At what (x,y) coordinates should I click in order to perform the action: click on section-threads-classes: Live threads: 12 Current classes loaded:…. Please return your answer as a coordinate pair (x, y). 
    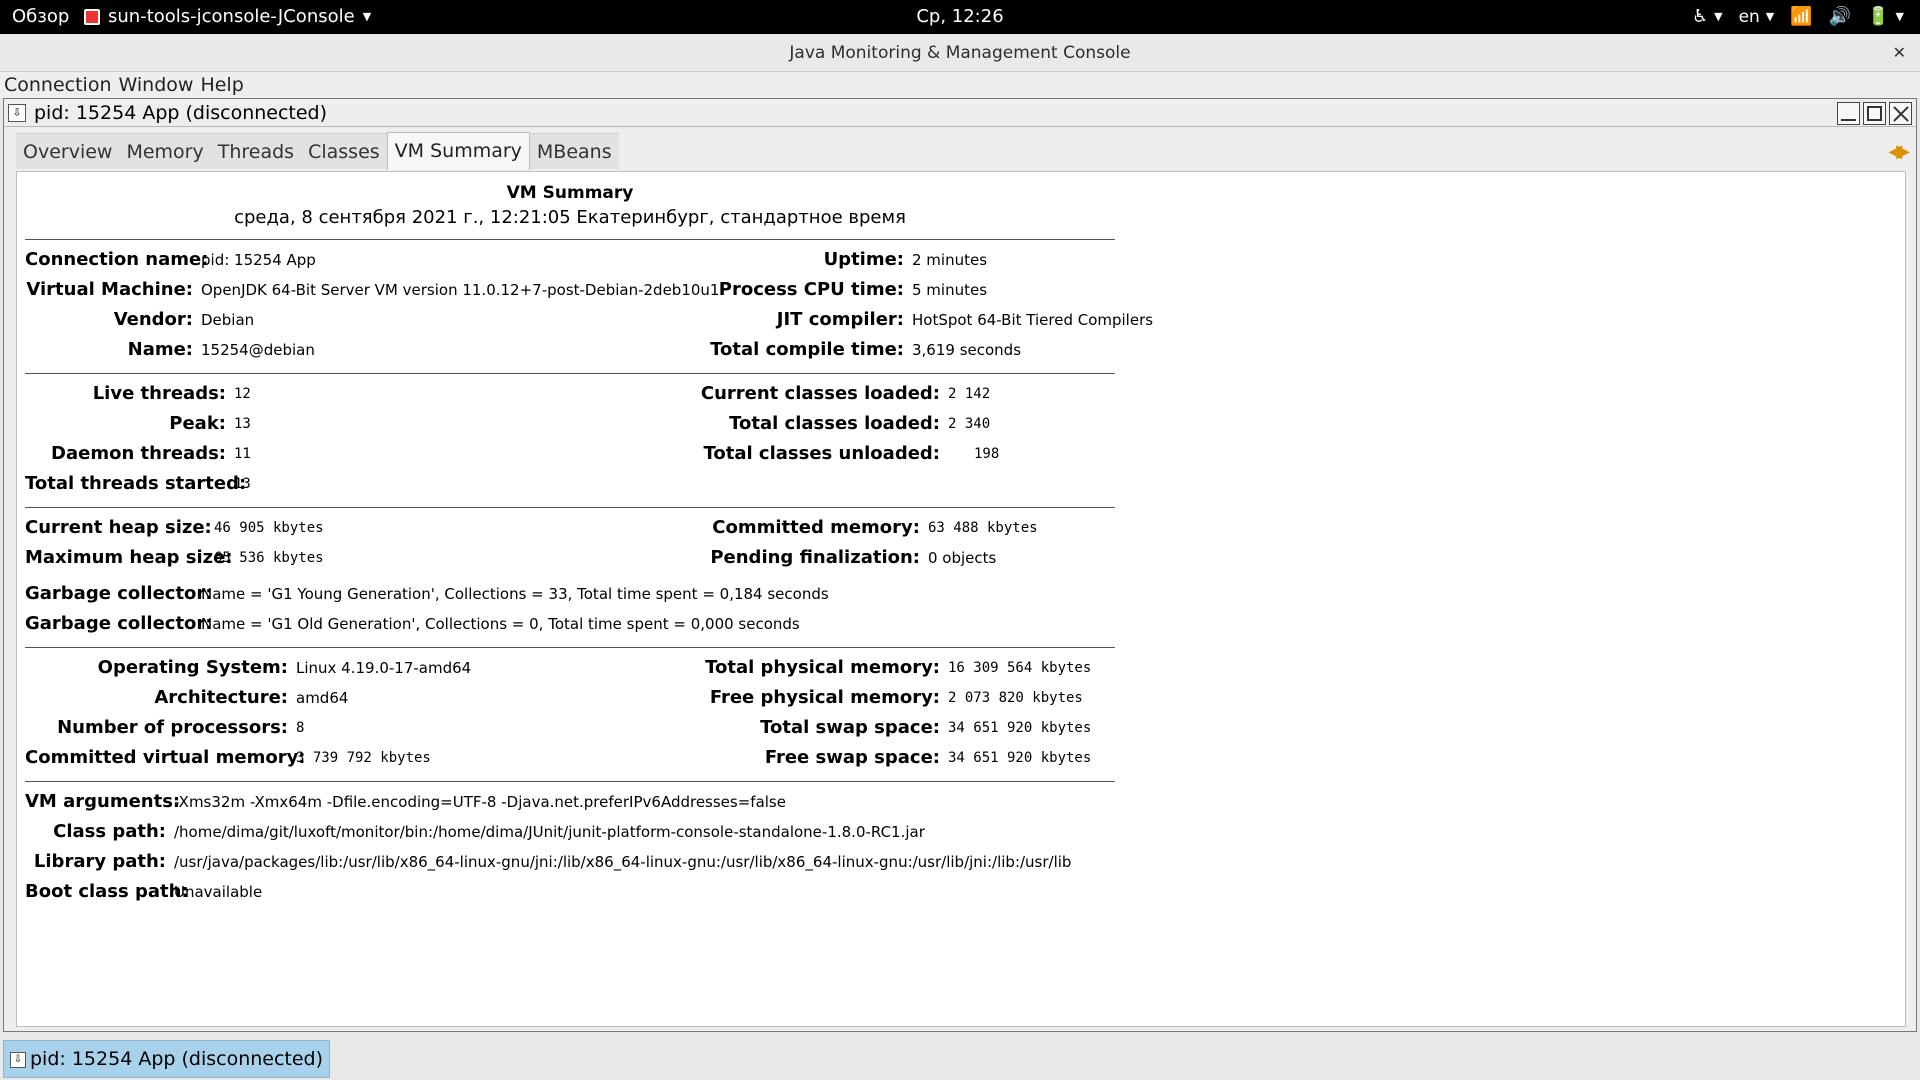
    Looking at the image, I should click on (570, 439).